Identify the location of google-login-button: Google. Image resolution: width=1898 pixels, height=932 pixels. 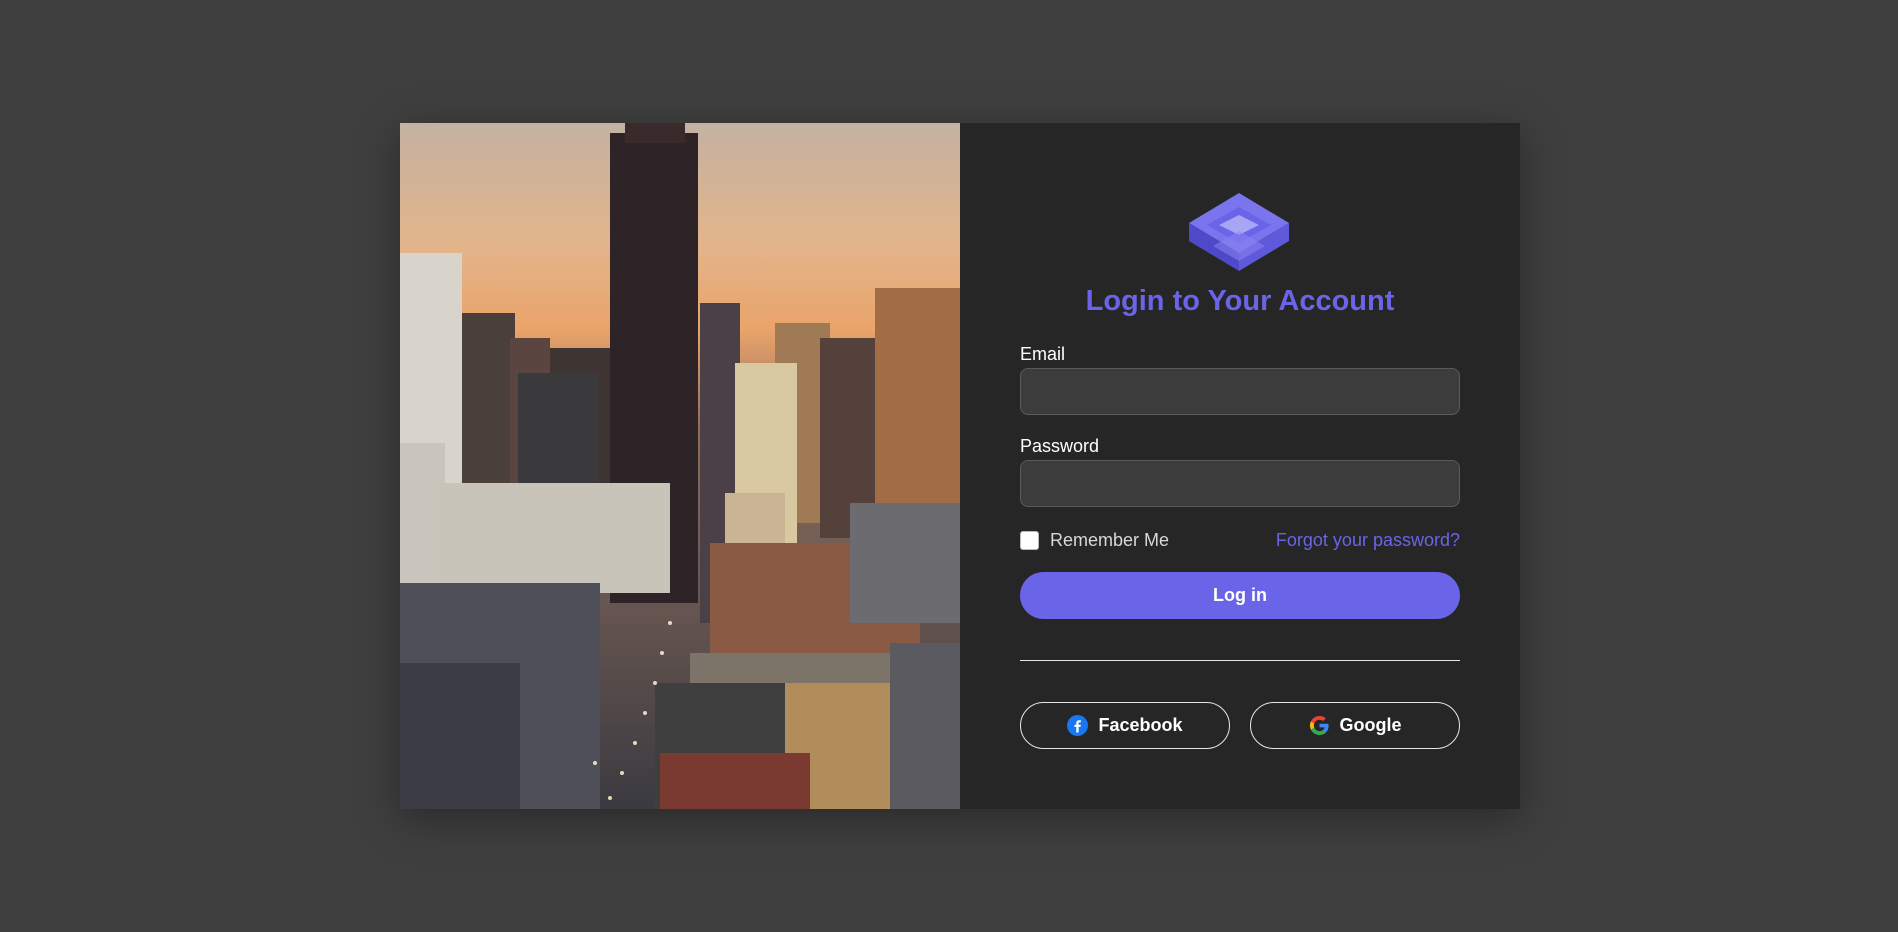
(1355, 725).